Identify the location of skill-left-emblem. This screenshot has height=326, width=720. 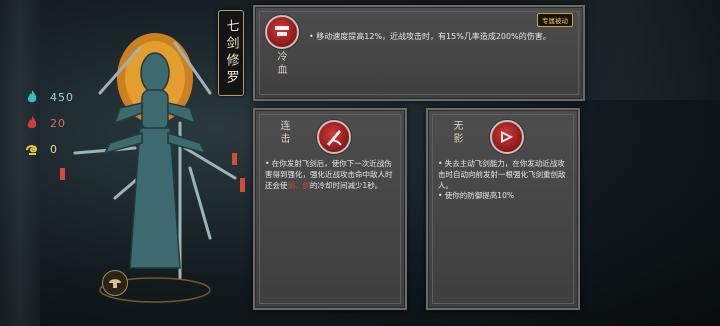
(334, 137).